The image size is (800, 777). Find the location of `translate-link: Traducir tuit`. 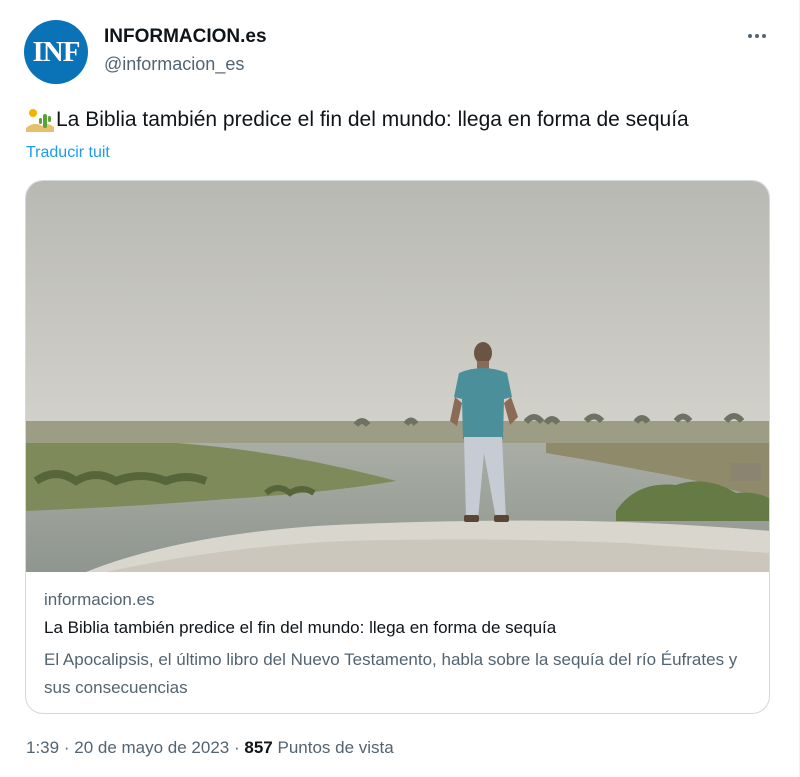

translate-link: Traducir tuit is located at coordinates (68, 153).